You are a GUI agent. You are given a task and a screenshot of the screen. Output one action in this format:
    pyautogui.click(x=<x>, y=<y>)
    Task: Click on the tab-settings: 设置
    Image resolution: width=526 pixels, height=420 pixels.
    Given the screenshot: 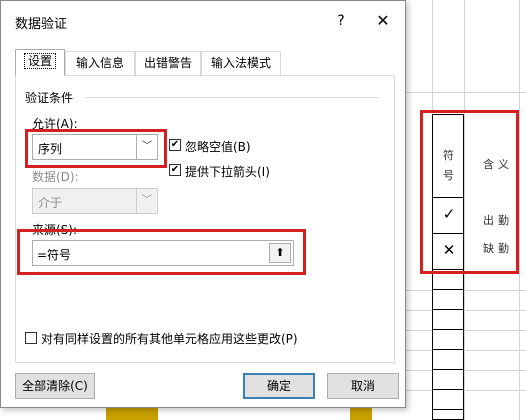 What is the action you would take?
    pyautogui.click(x=40, y=62)
    